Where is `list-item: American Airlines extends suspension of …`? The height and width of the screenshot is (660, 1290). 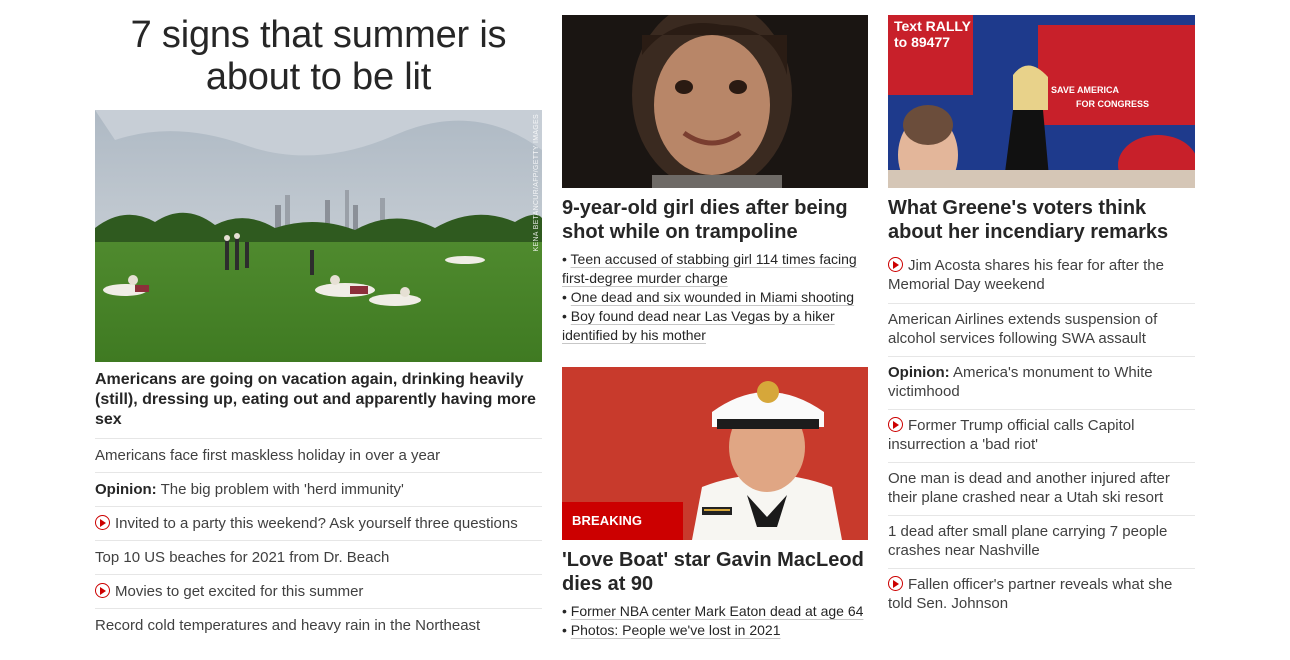
list-item: American Airlines extends suspension of … is located at coordinates (1041, 329).